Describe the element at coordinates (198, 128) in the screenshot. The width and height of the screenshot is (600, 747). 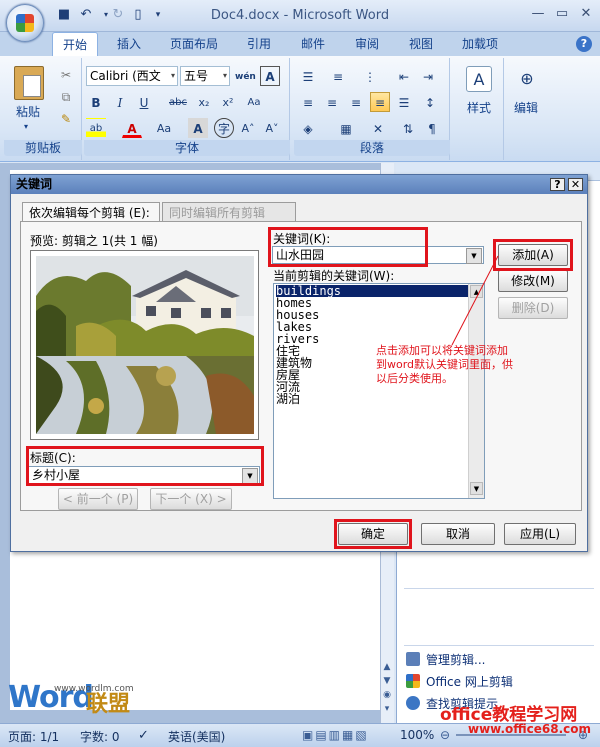
I see `character-shading-icon: A` at that location.